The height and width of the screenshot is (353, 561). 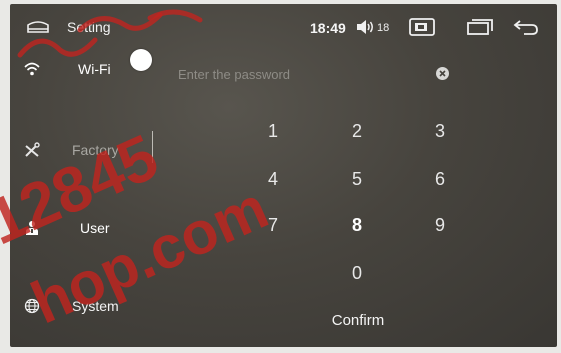 I want to click on key-5: 5, so click(x=357, y=179).